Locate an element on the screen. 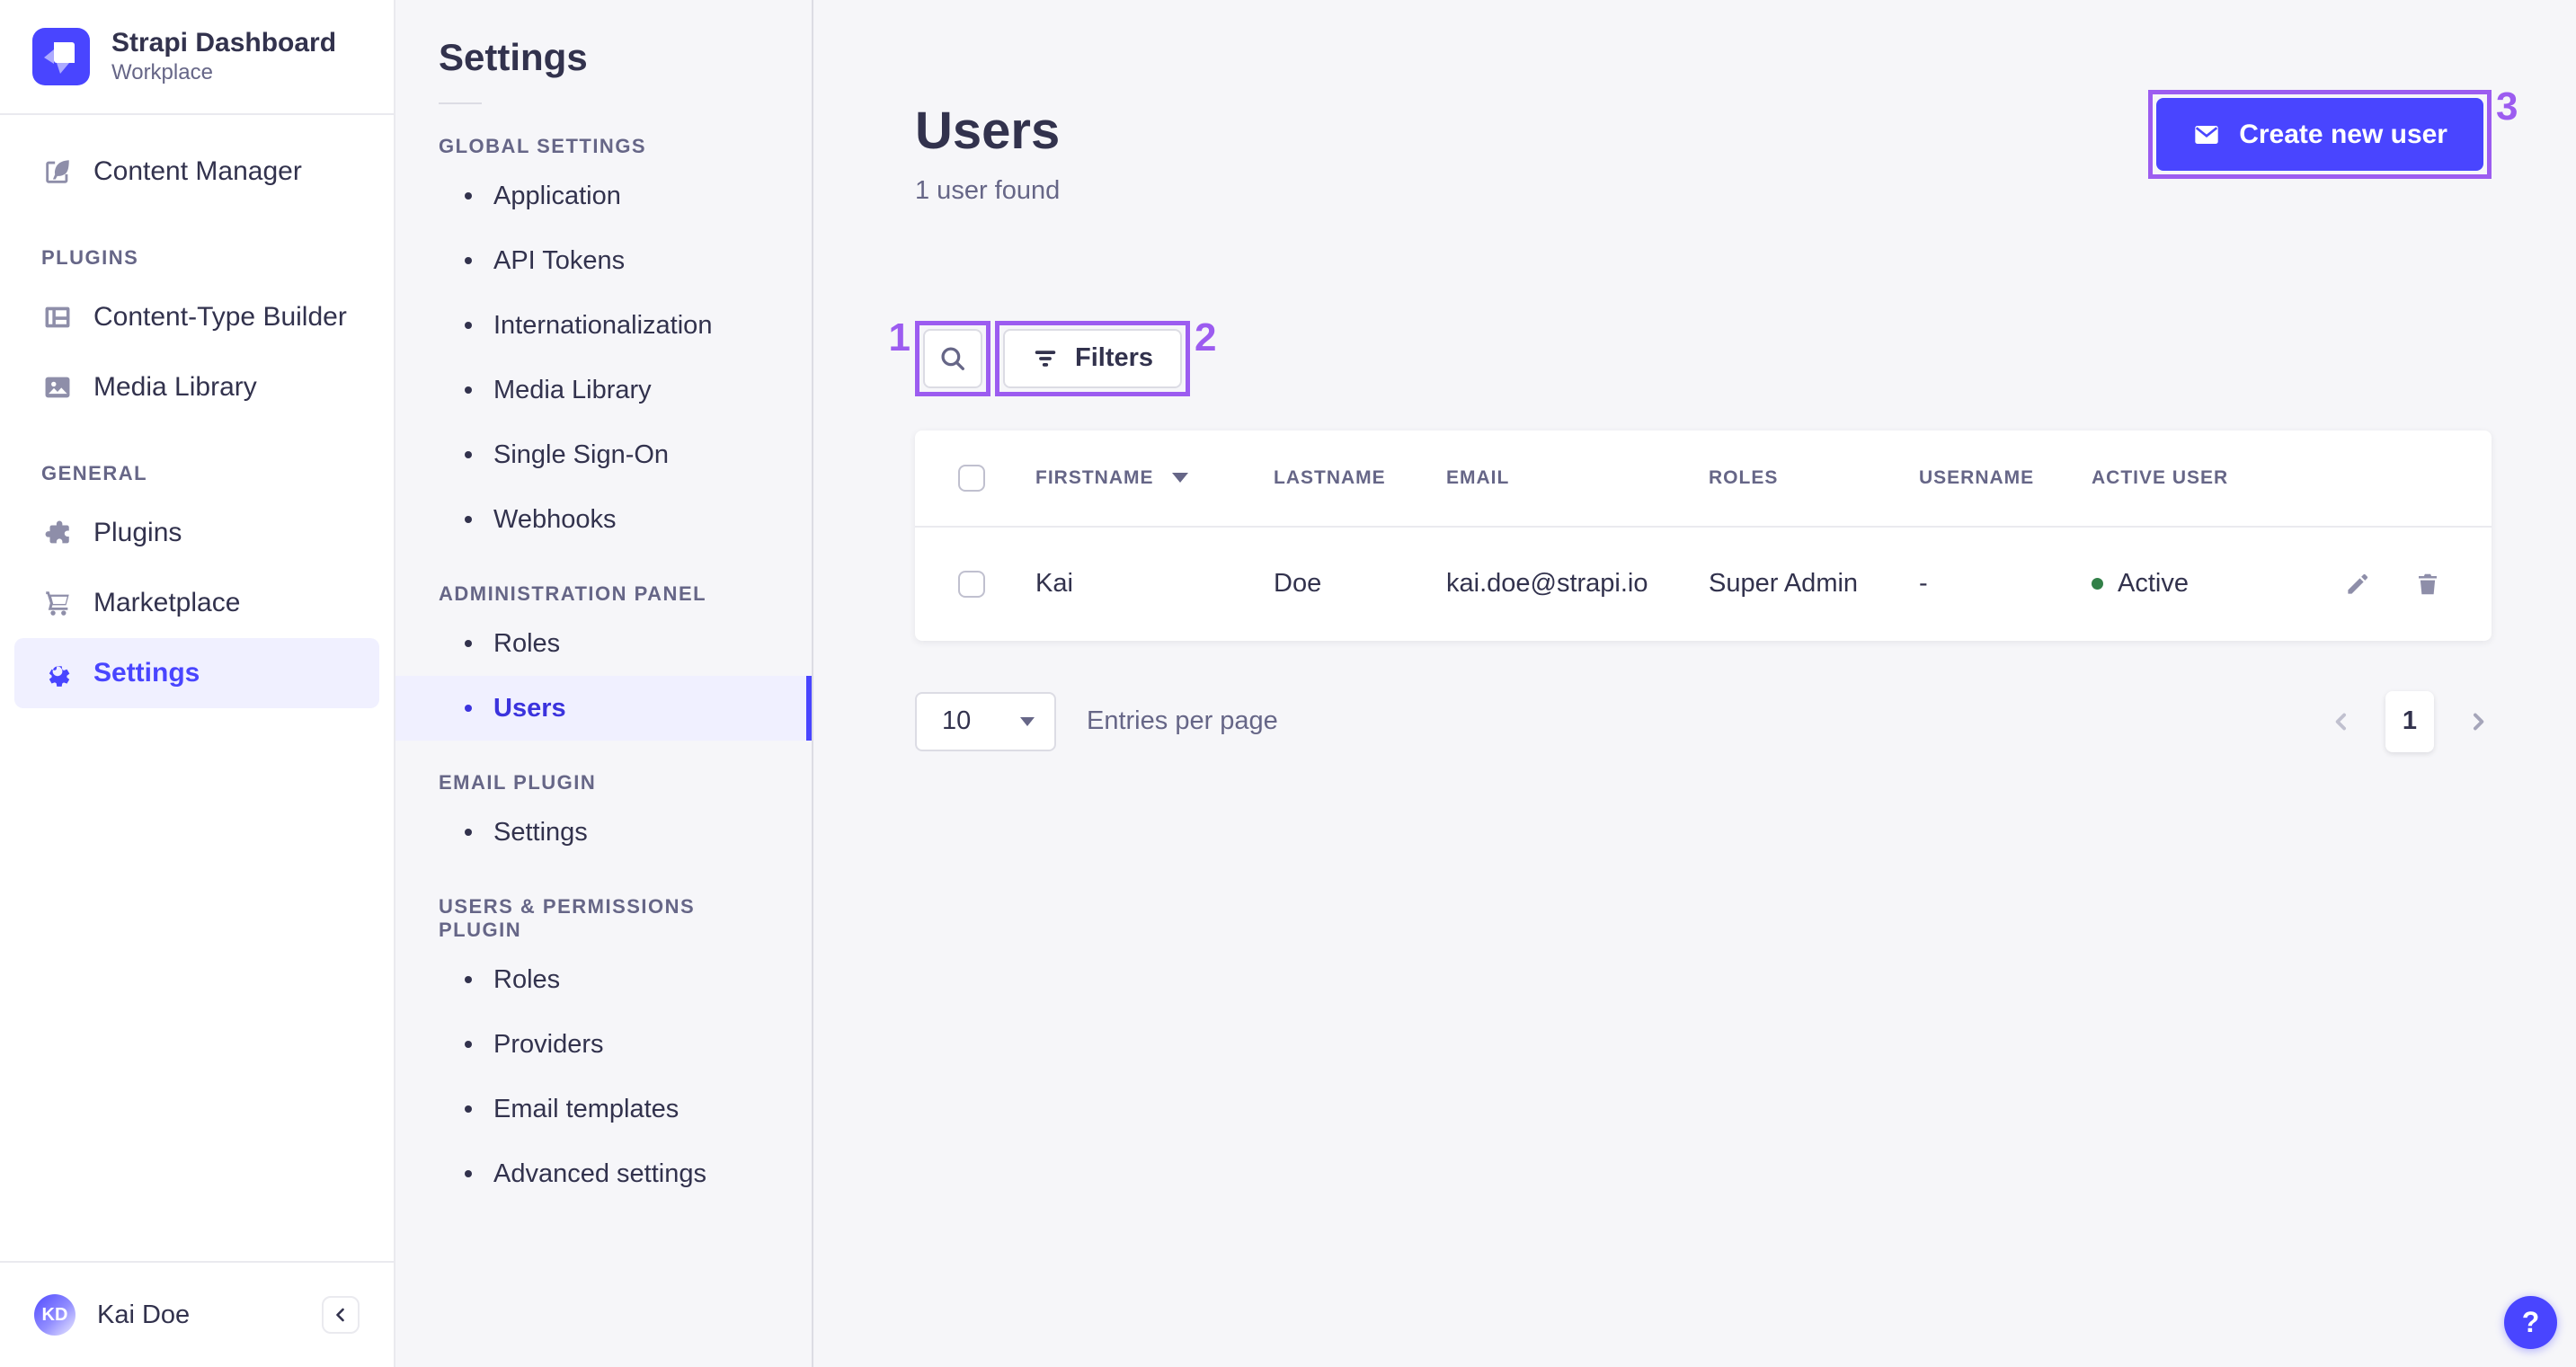 This screenshot has height=1367, width=2576. column-header-firstname: FIRSTNAME is located at coordinates (1154, 478).